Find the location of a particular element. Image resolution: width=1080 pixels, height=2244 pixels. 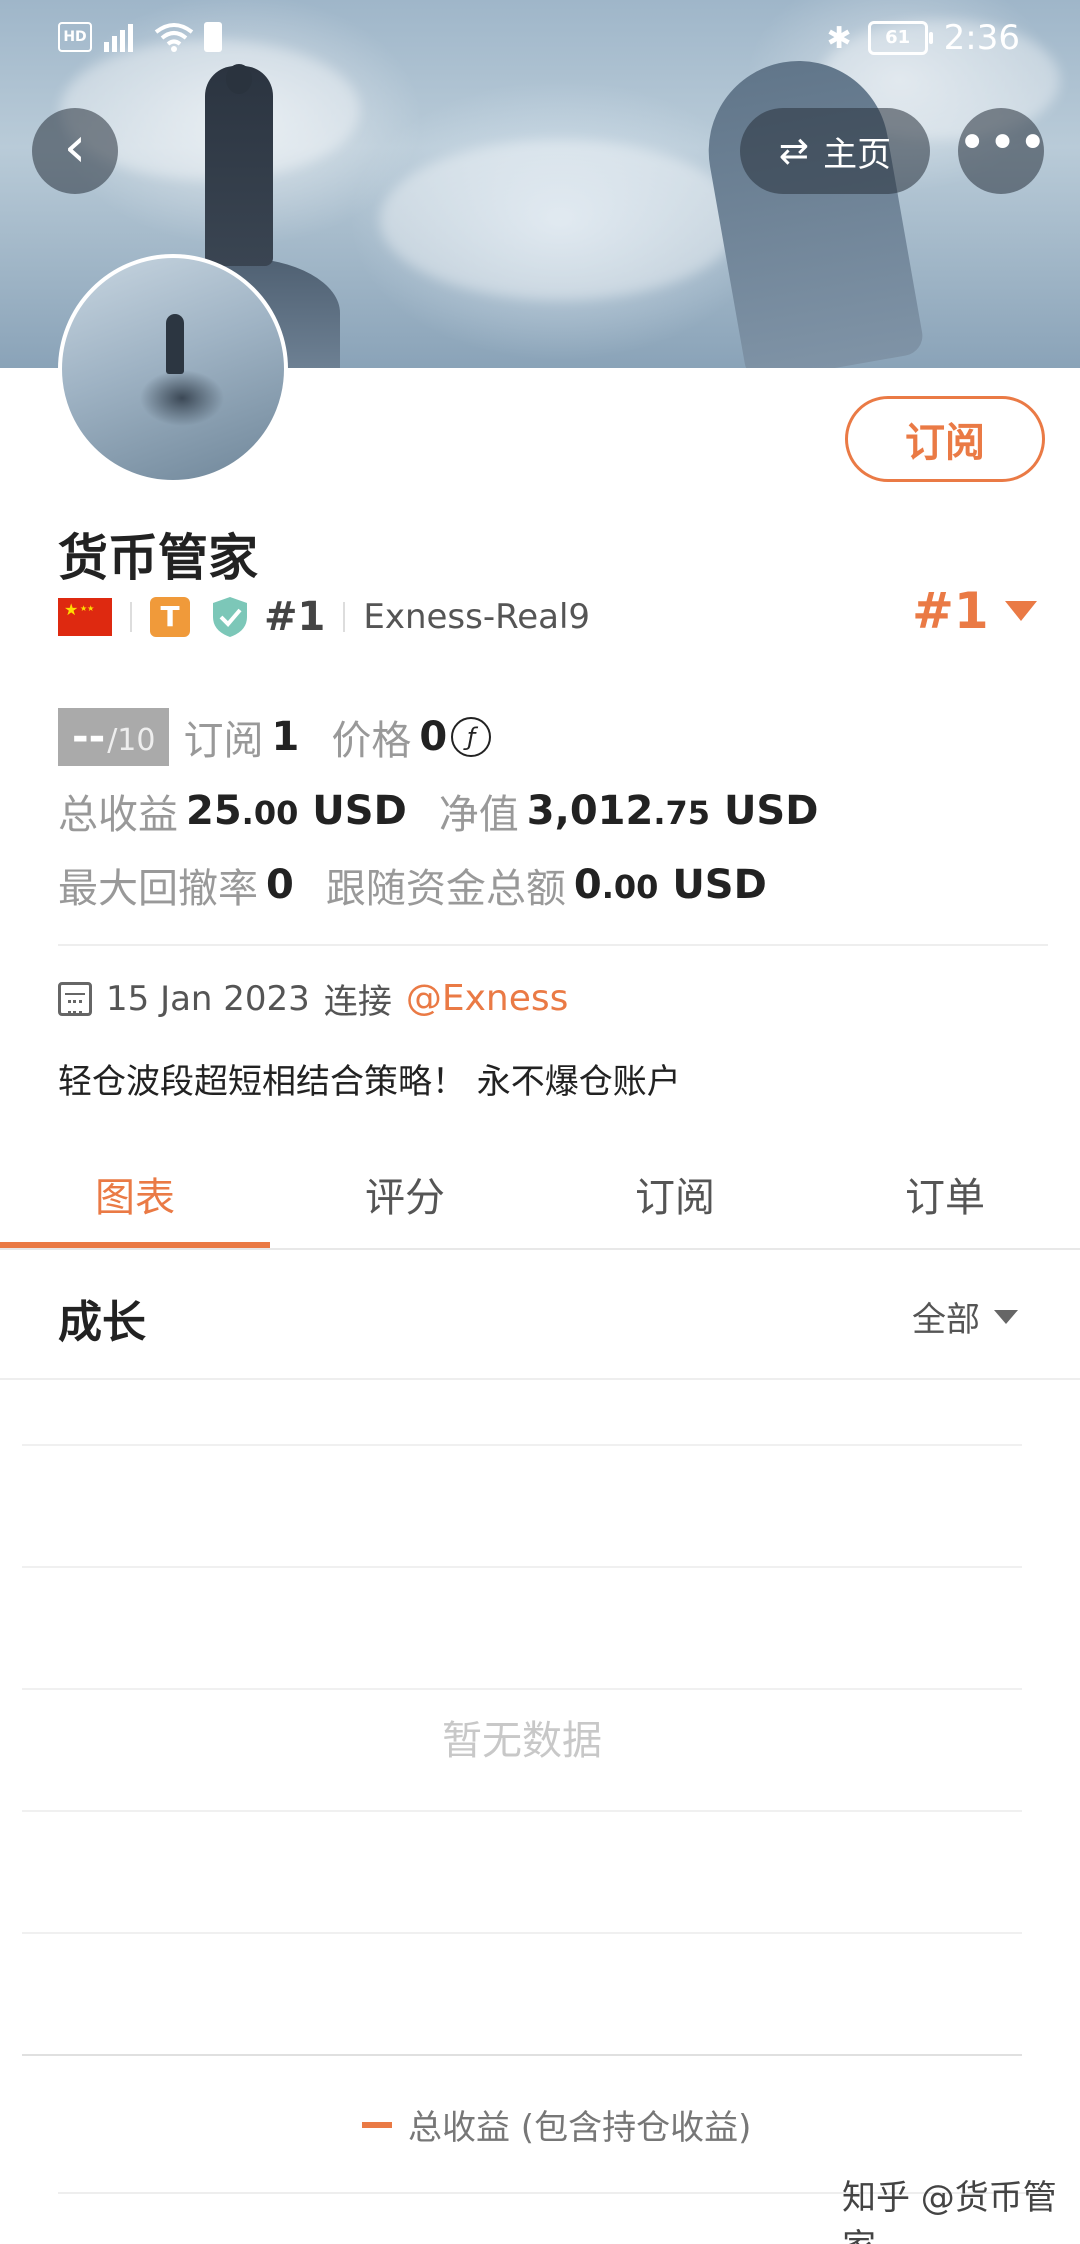

total-profit-value: 25.00 USD is located at coordinates (296, 811).